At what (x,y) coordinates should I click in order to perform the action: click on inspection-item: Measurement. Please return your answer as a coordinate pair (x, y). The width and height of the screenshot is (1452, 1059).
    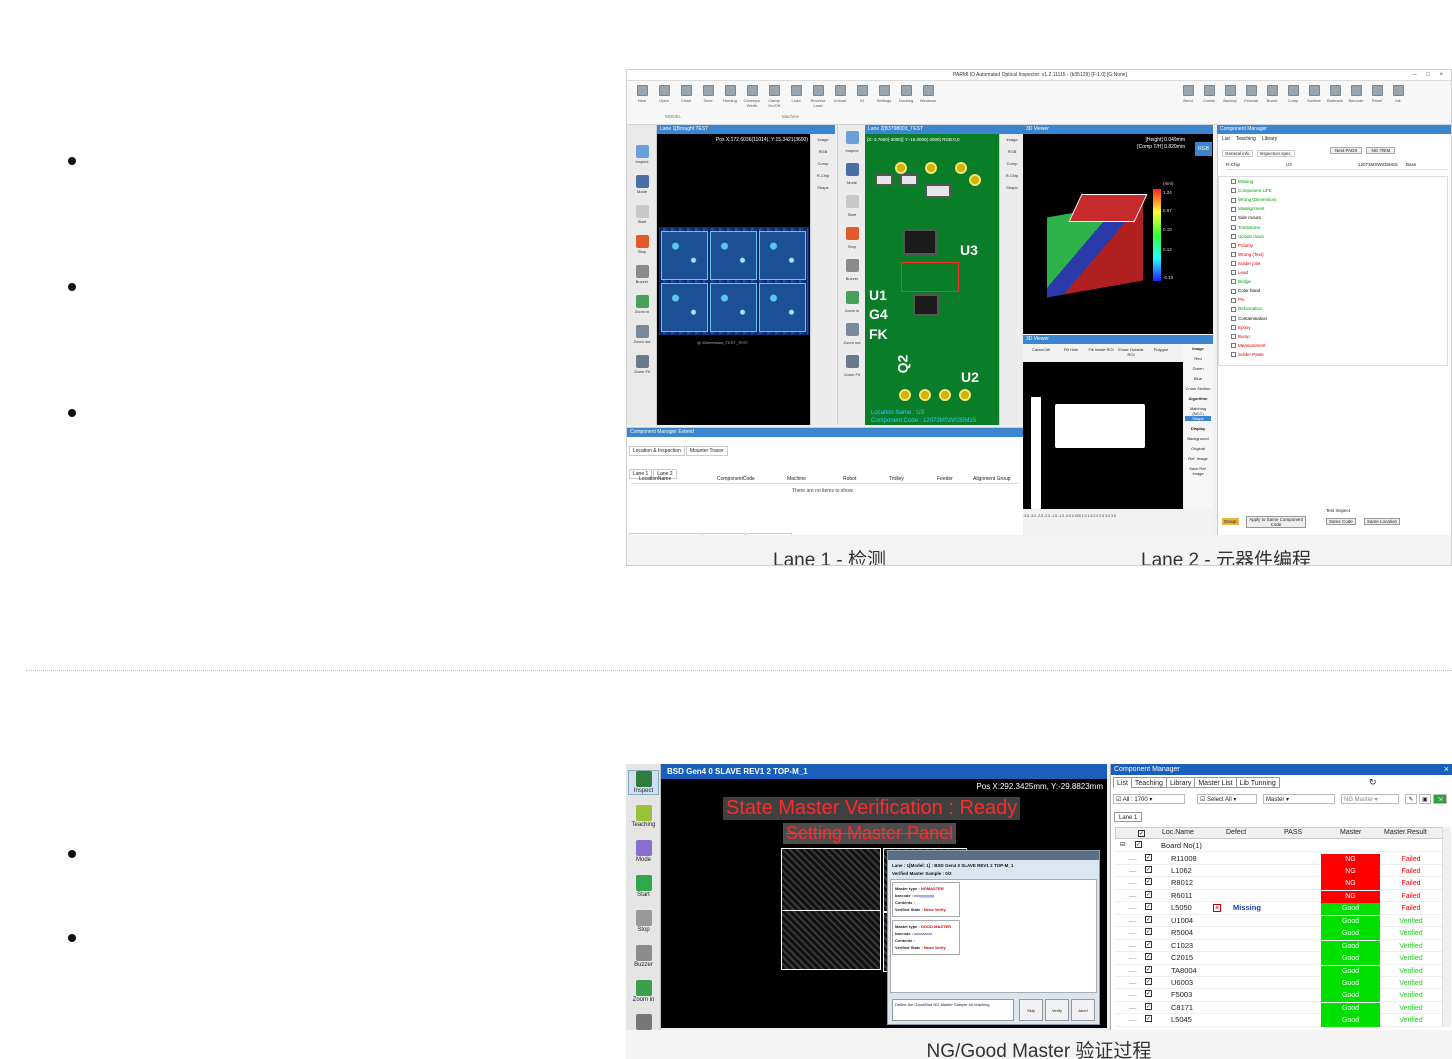
    Looking at the image, I should click on (1248, 346).